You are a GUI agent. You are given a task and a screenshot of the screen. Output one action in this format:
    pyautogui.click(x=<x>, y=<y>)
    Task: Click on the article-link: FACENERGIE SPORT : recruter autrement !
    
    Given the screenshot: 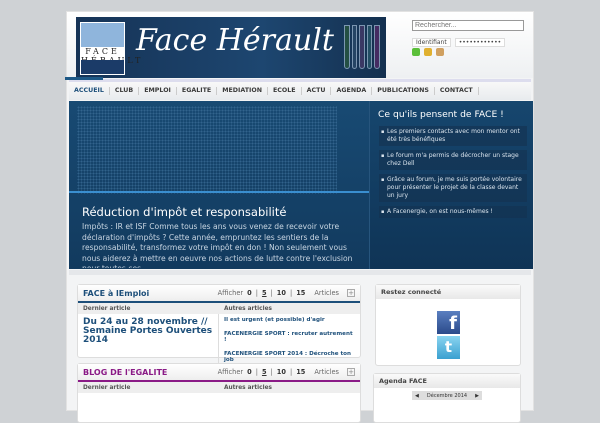 What is the action you would take?
    pyautogui.click(x=289, y=337)
    